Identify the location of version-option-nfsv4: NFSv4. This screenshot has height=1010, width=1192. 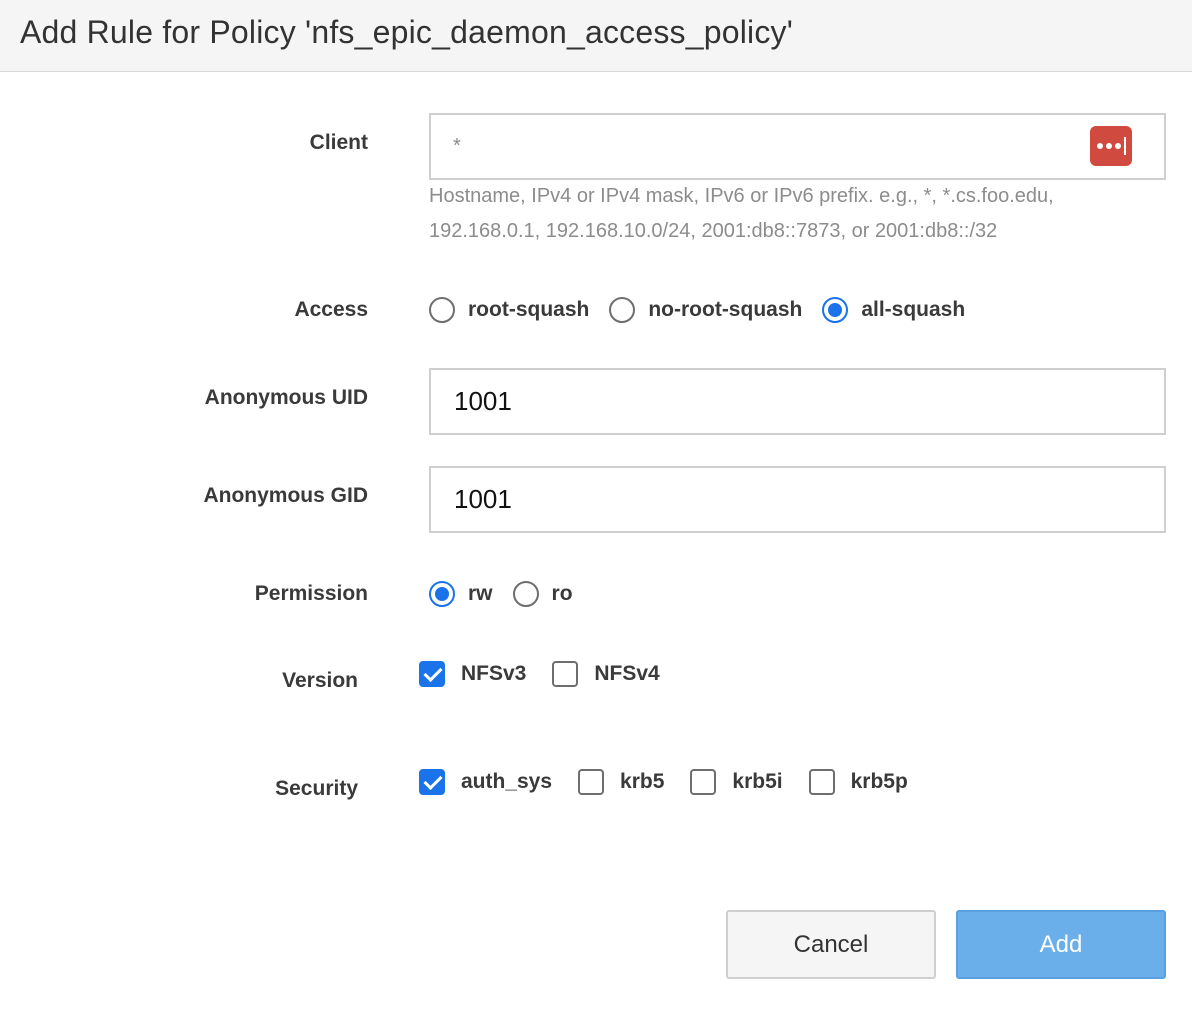
(606, 674).